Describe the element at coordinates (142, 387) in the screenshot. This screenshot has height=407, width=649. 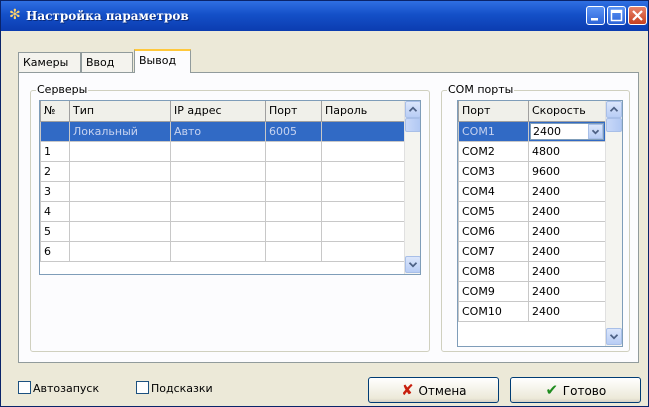
I see `hints-checkbox-box` at that location.